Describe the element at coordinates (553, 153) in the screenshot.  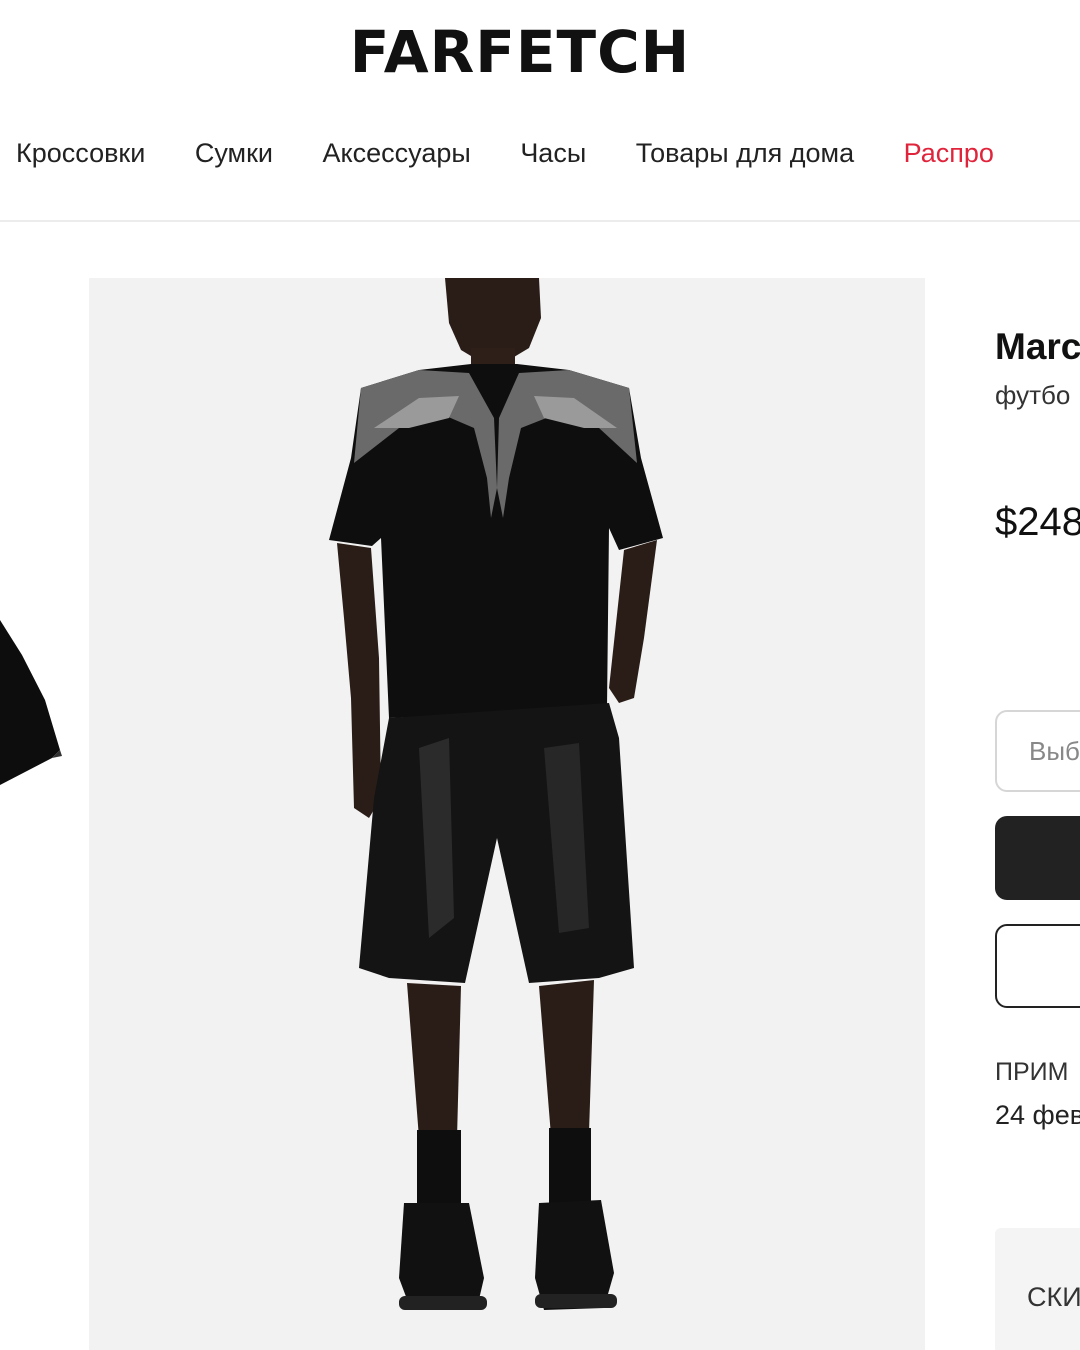
I see `nav-item-watches: Часы` at that location.